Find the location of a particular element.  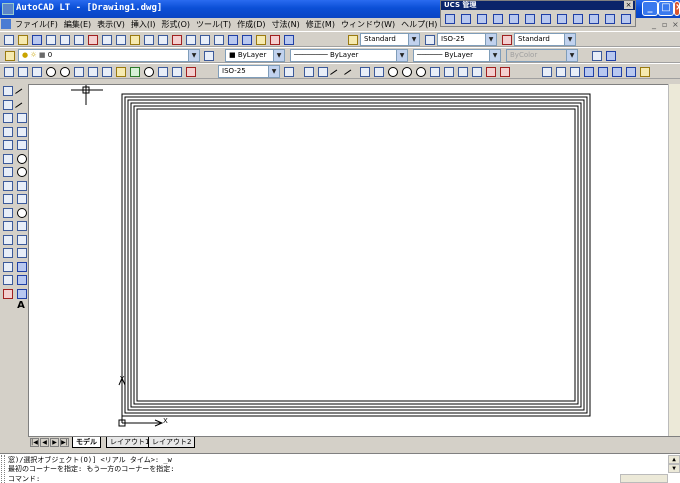

snap-node-icon is located at coordinates (462, 71).